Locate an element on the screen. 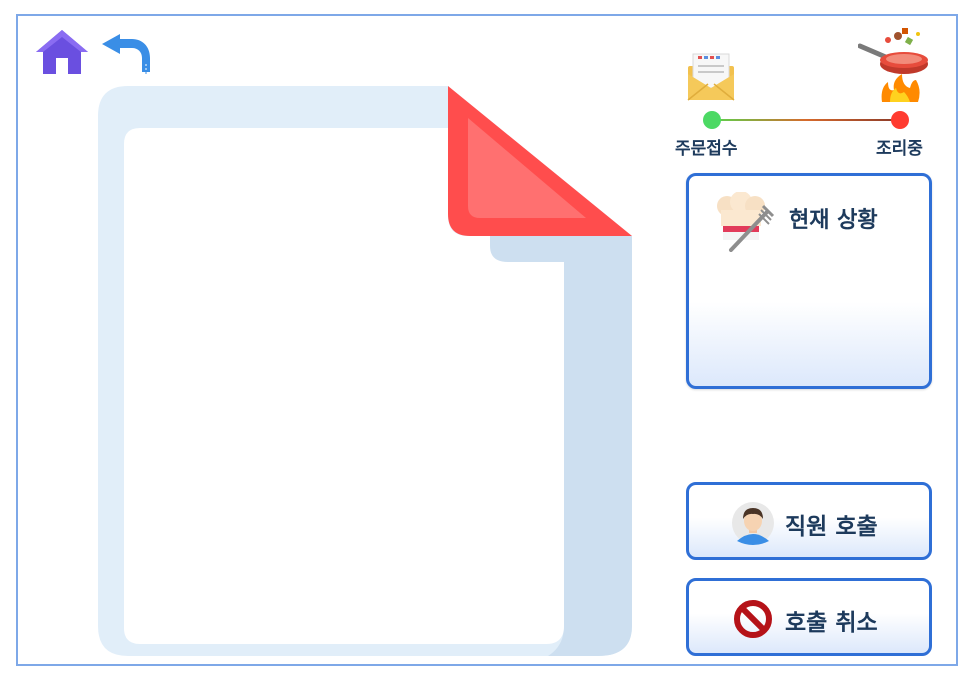  status-panel-title: 현재 상황 is located at coordinates (833, 220).